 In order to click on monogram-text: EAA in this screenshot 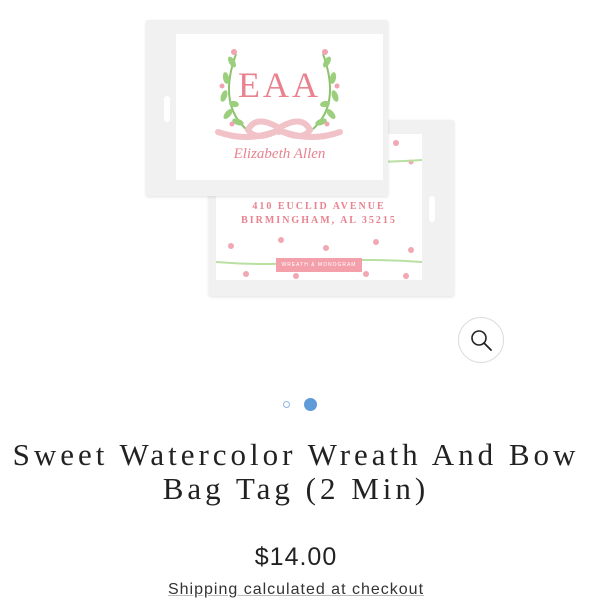, I will do `click(279, 85)`.